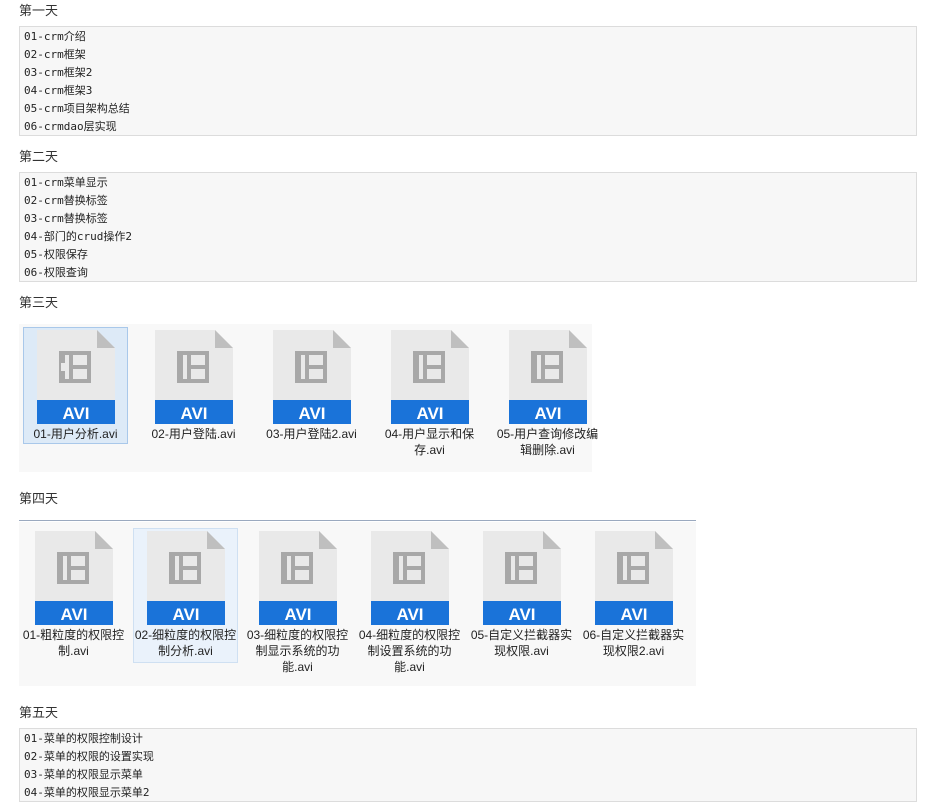  What do you see at coordinates (409, 651) in the screenshot?
I see `file-name: 04-细粒度的权限控制设置系统的功能.avi` at bounding box center [409, 651].